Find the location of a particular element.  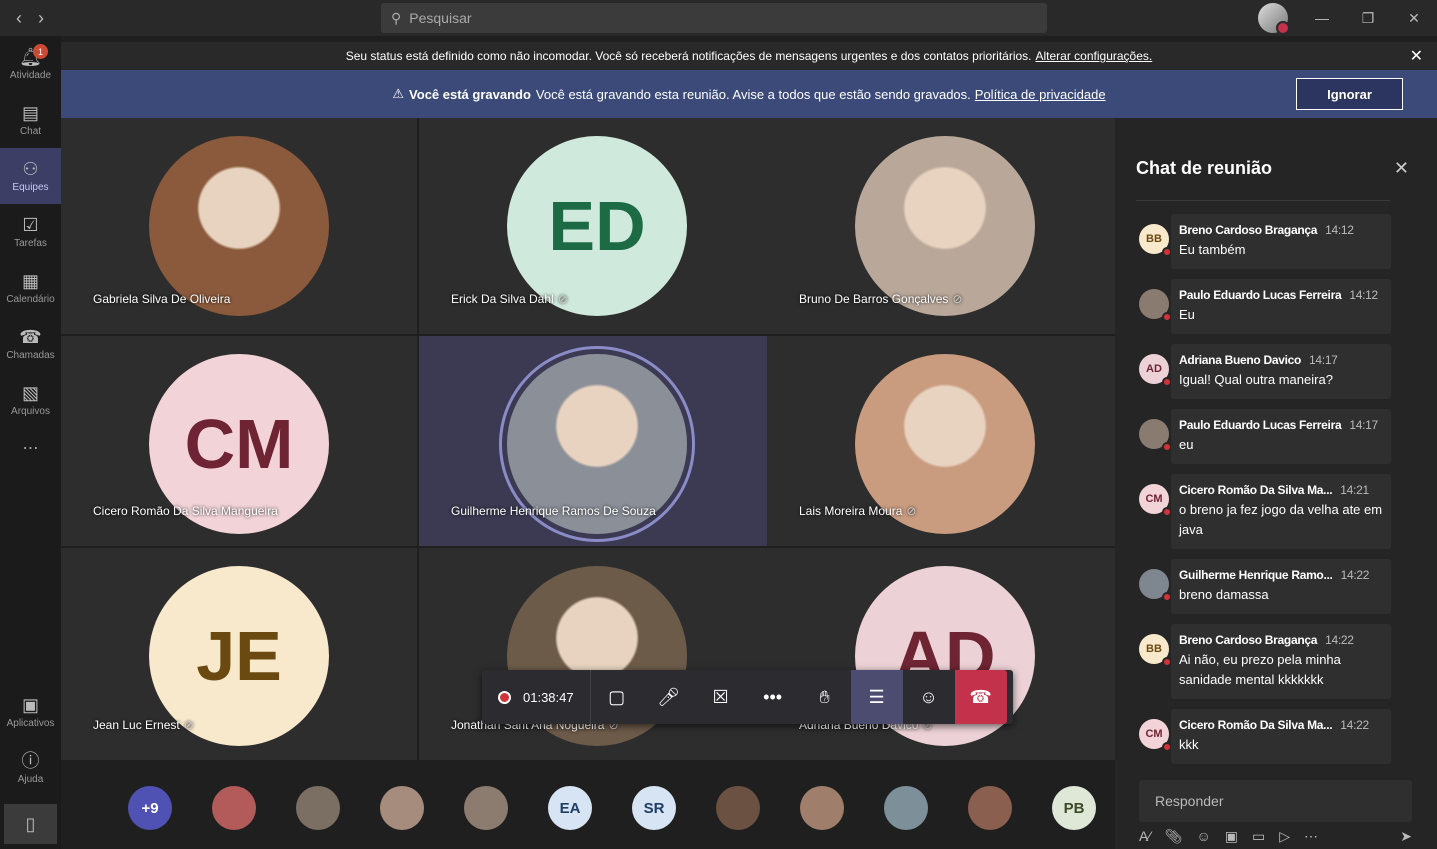

phone-device-icon: ▯ is located at coordinates (30, 824).